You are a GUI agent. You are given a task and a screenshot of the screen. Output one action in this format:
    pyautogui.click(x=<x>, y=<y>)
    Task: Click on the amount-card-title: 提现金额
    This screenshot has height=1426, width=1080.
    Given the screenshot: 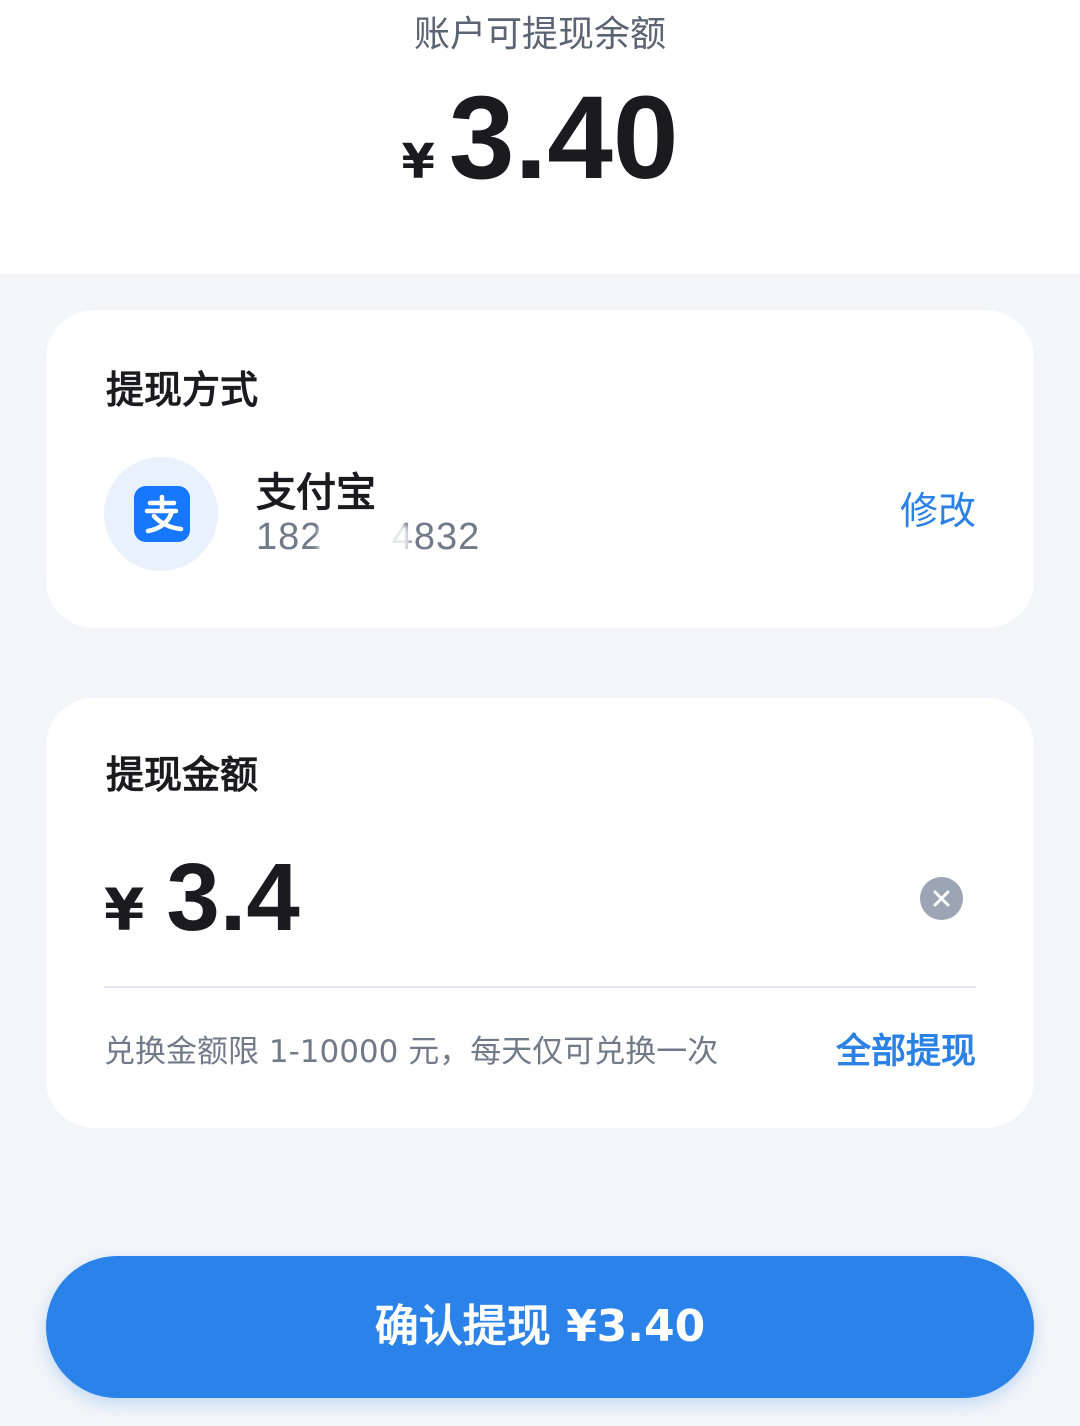 What is the action you would take?
    pyautogui.click(x=182, y=775)
    